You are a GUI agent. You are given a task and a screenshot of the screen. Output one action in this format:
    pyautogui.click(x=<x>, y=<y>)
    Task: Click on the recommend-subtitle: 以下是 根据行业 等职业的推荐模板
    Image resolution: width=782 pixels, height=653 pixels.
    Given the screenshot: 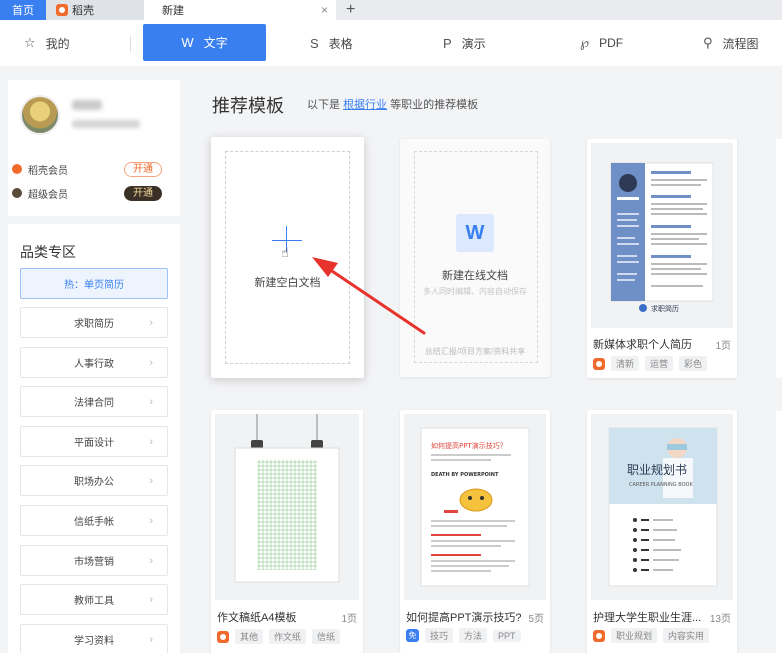 What is the action you would take?
    pyautogui.click(x=392, y=104)
    